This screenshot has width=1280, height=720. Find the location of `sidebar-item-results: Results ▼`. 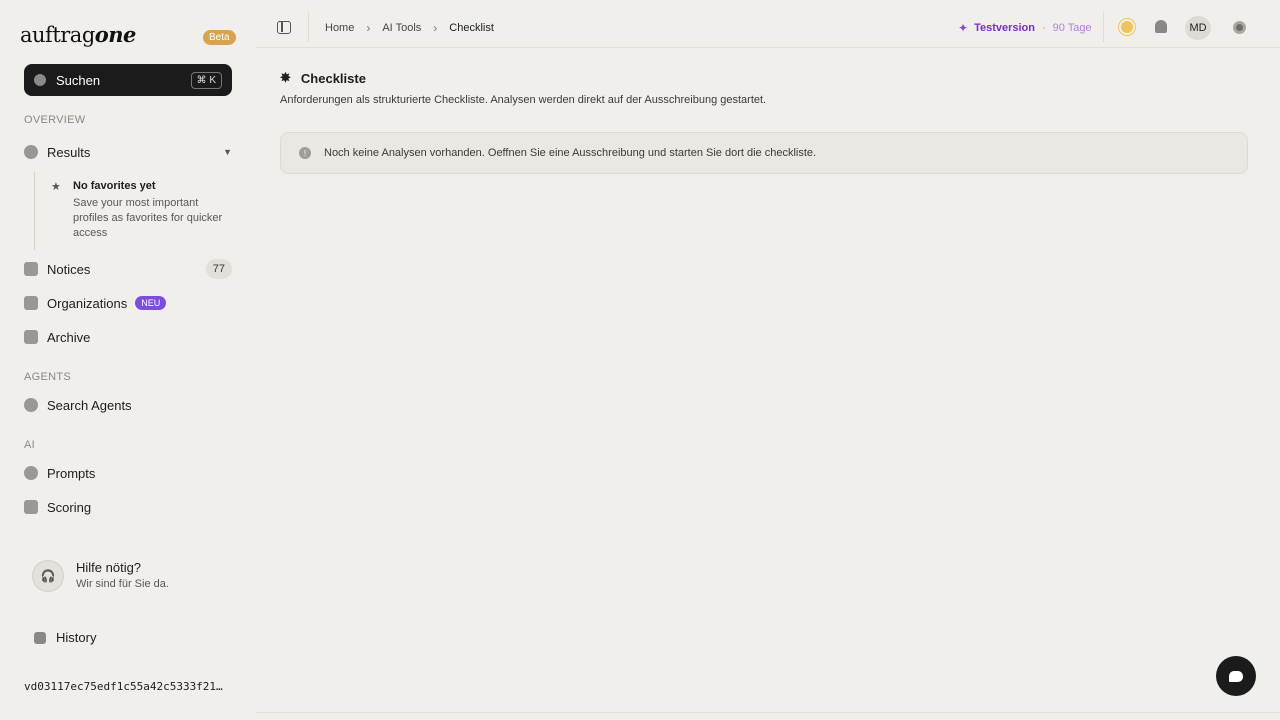

sidebar-item-results: Results ▼ is located at coordinates (128, 152).